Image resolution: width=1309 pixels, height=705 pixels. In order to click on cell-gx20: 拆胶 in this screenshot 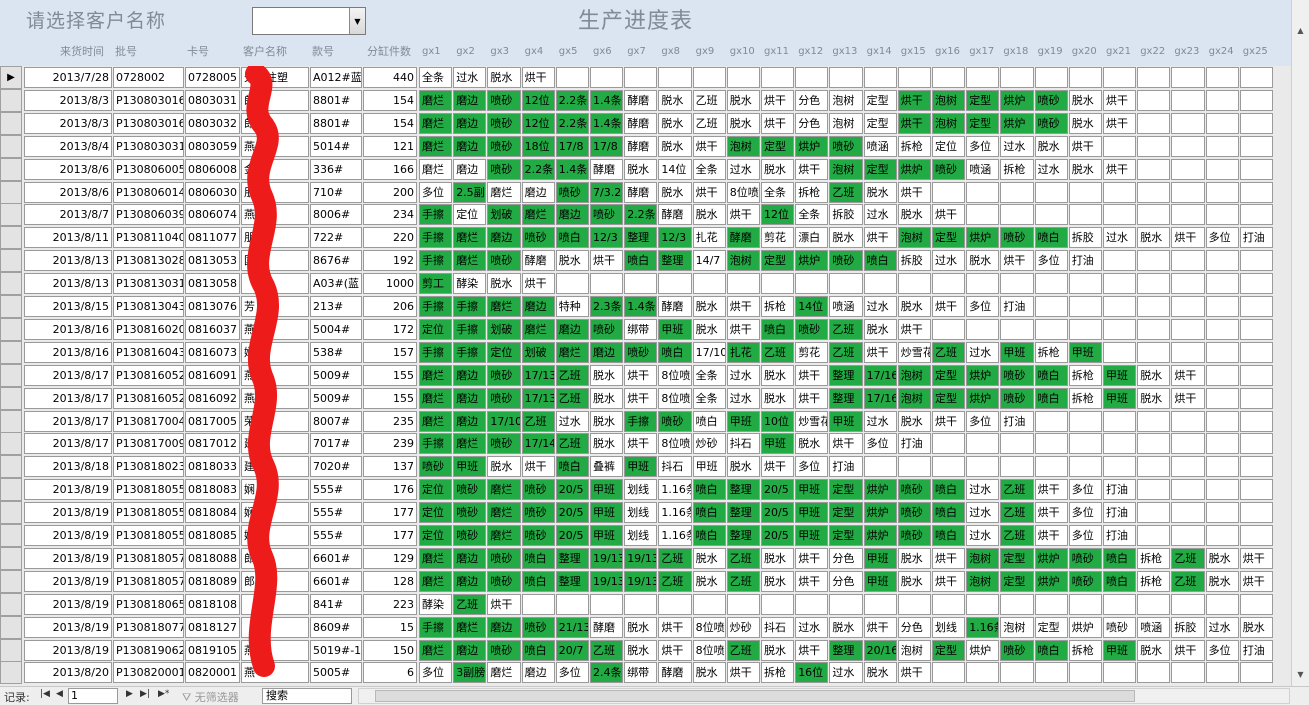, I will do `click(1085, 238)`.